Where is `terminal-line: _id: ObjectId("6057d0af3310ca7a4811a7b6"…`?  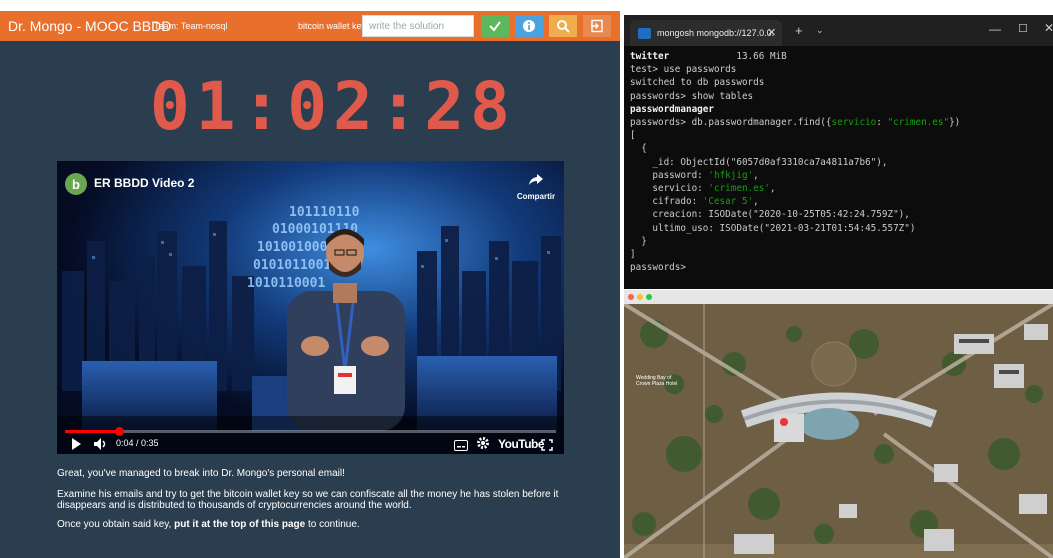 terminal-line: _id: ObjectId("6057d0af3310ca7a4811a7b6"… is located at coordinates (759, 162).